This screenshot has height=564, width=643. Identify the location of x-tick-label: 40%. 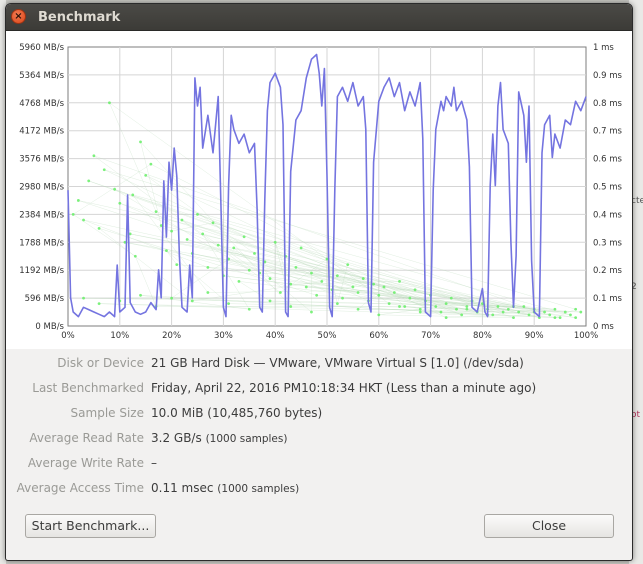
(275, 336).